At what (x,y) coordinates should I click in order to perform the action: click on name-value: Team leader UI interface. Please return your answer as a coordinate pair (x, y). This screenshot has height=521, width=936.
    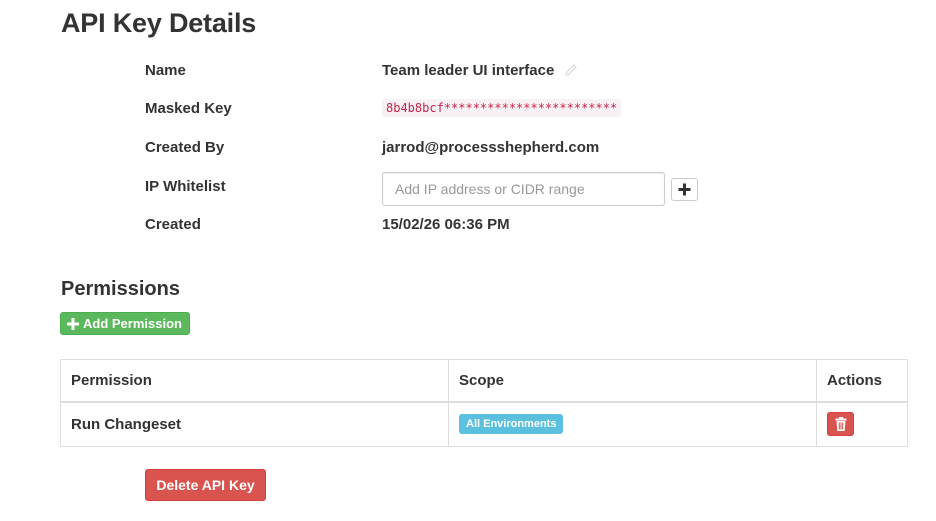
    Looking at the image, I should click on (468, 70).